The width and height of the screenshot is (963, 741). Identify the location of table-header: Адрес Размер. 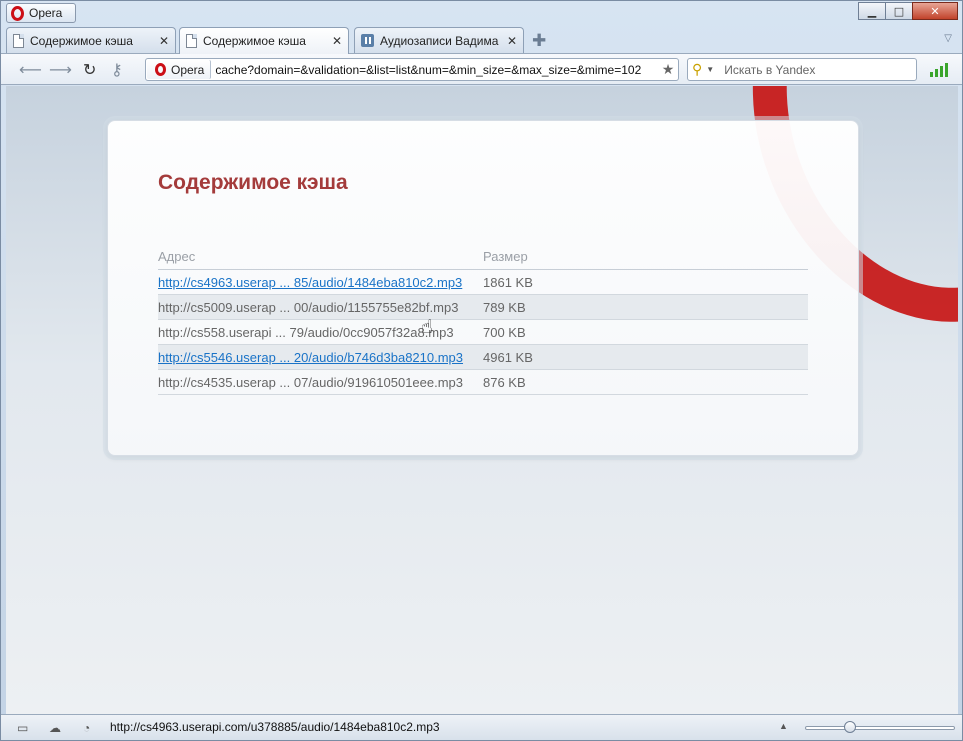
(483, 256).